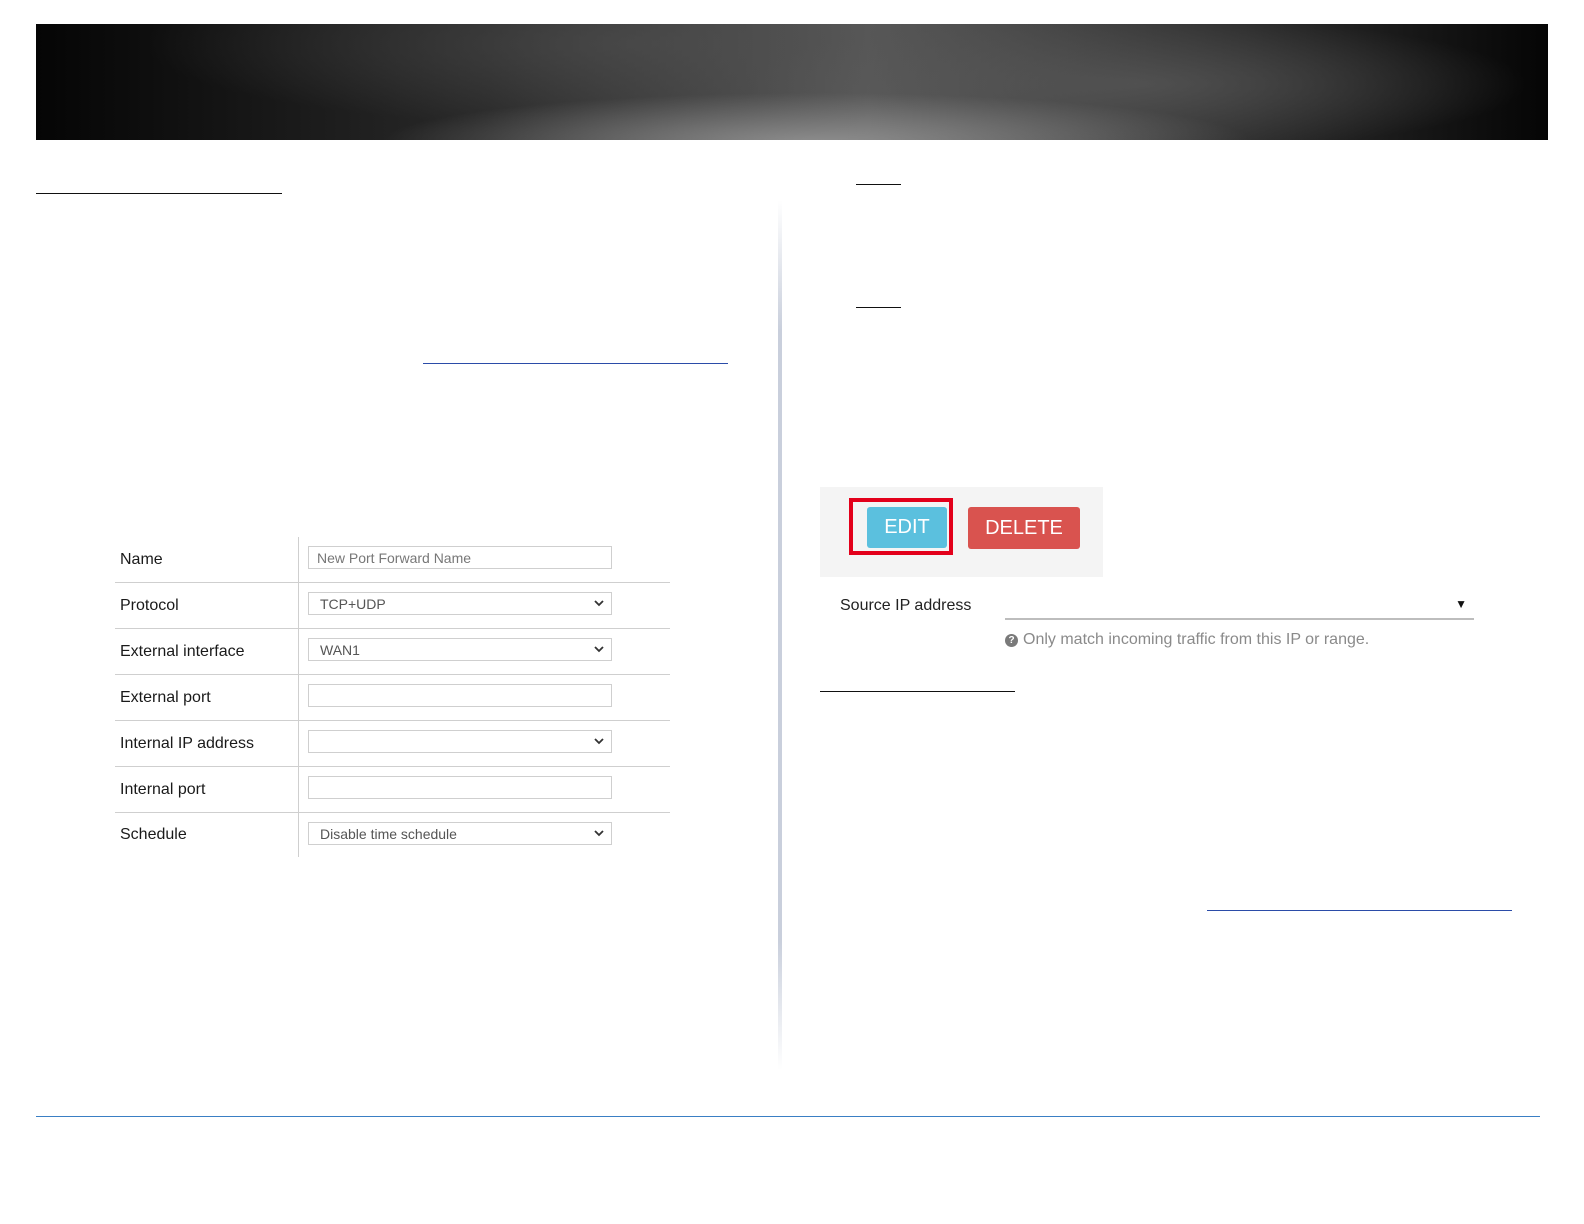 The height and width of the screenshot is (1224, 1584). What do you see at coordinates (1461, 604) in the screenshot?
I see `caret-down-icon: ▼` at bounding box center [1461, 604].